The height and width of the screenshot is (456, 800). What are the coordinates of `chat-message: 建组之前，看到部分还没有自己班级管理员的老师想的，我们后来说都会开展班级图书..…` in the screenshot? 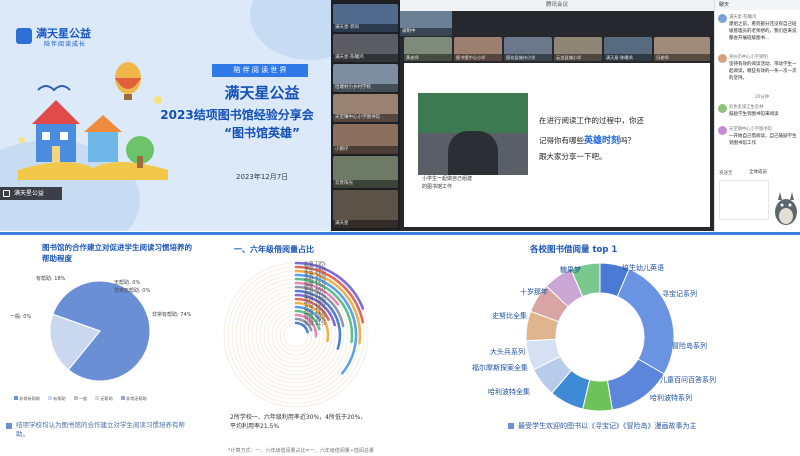 It's located at (763, 31).